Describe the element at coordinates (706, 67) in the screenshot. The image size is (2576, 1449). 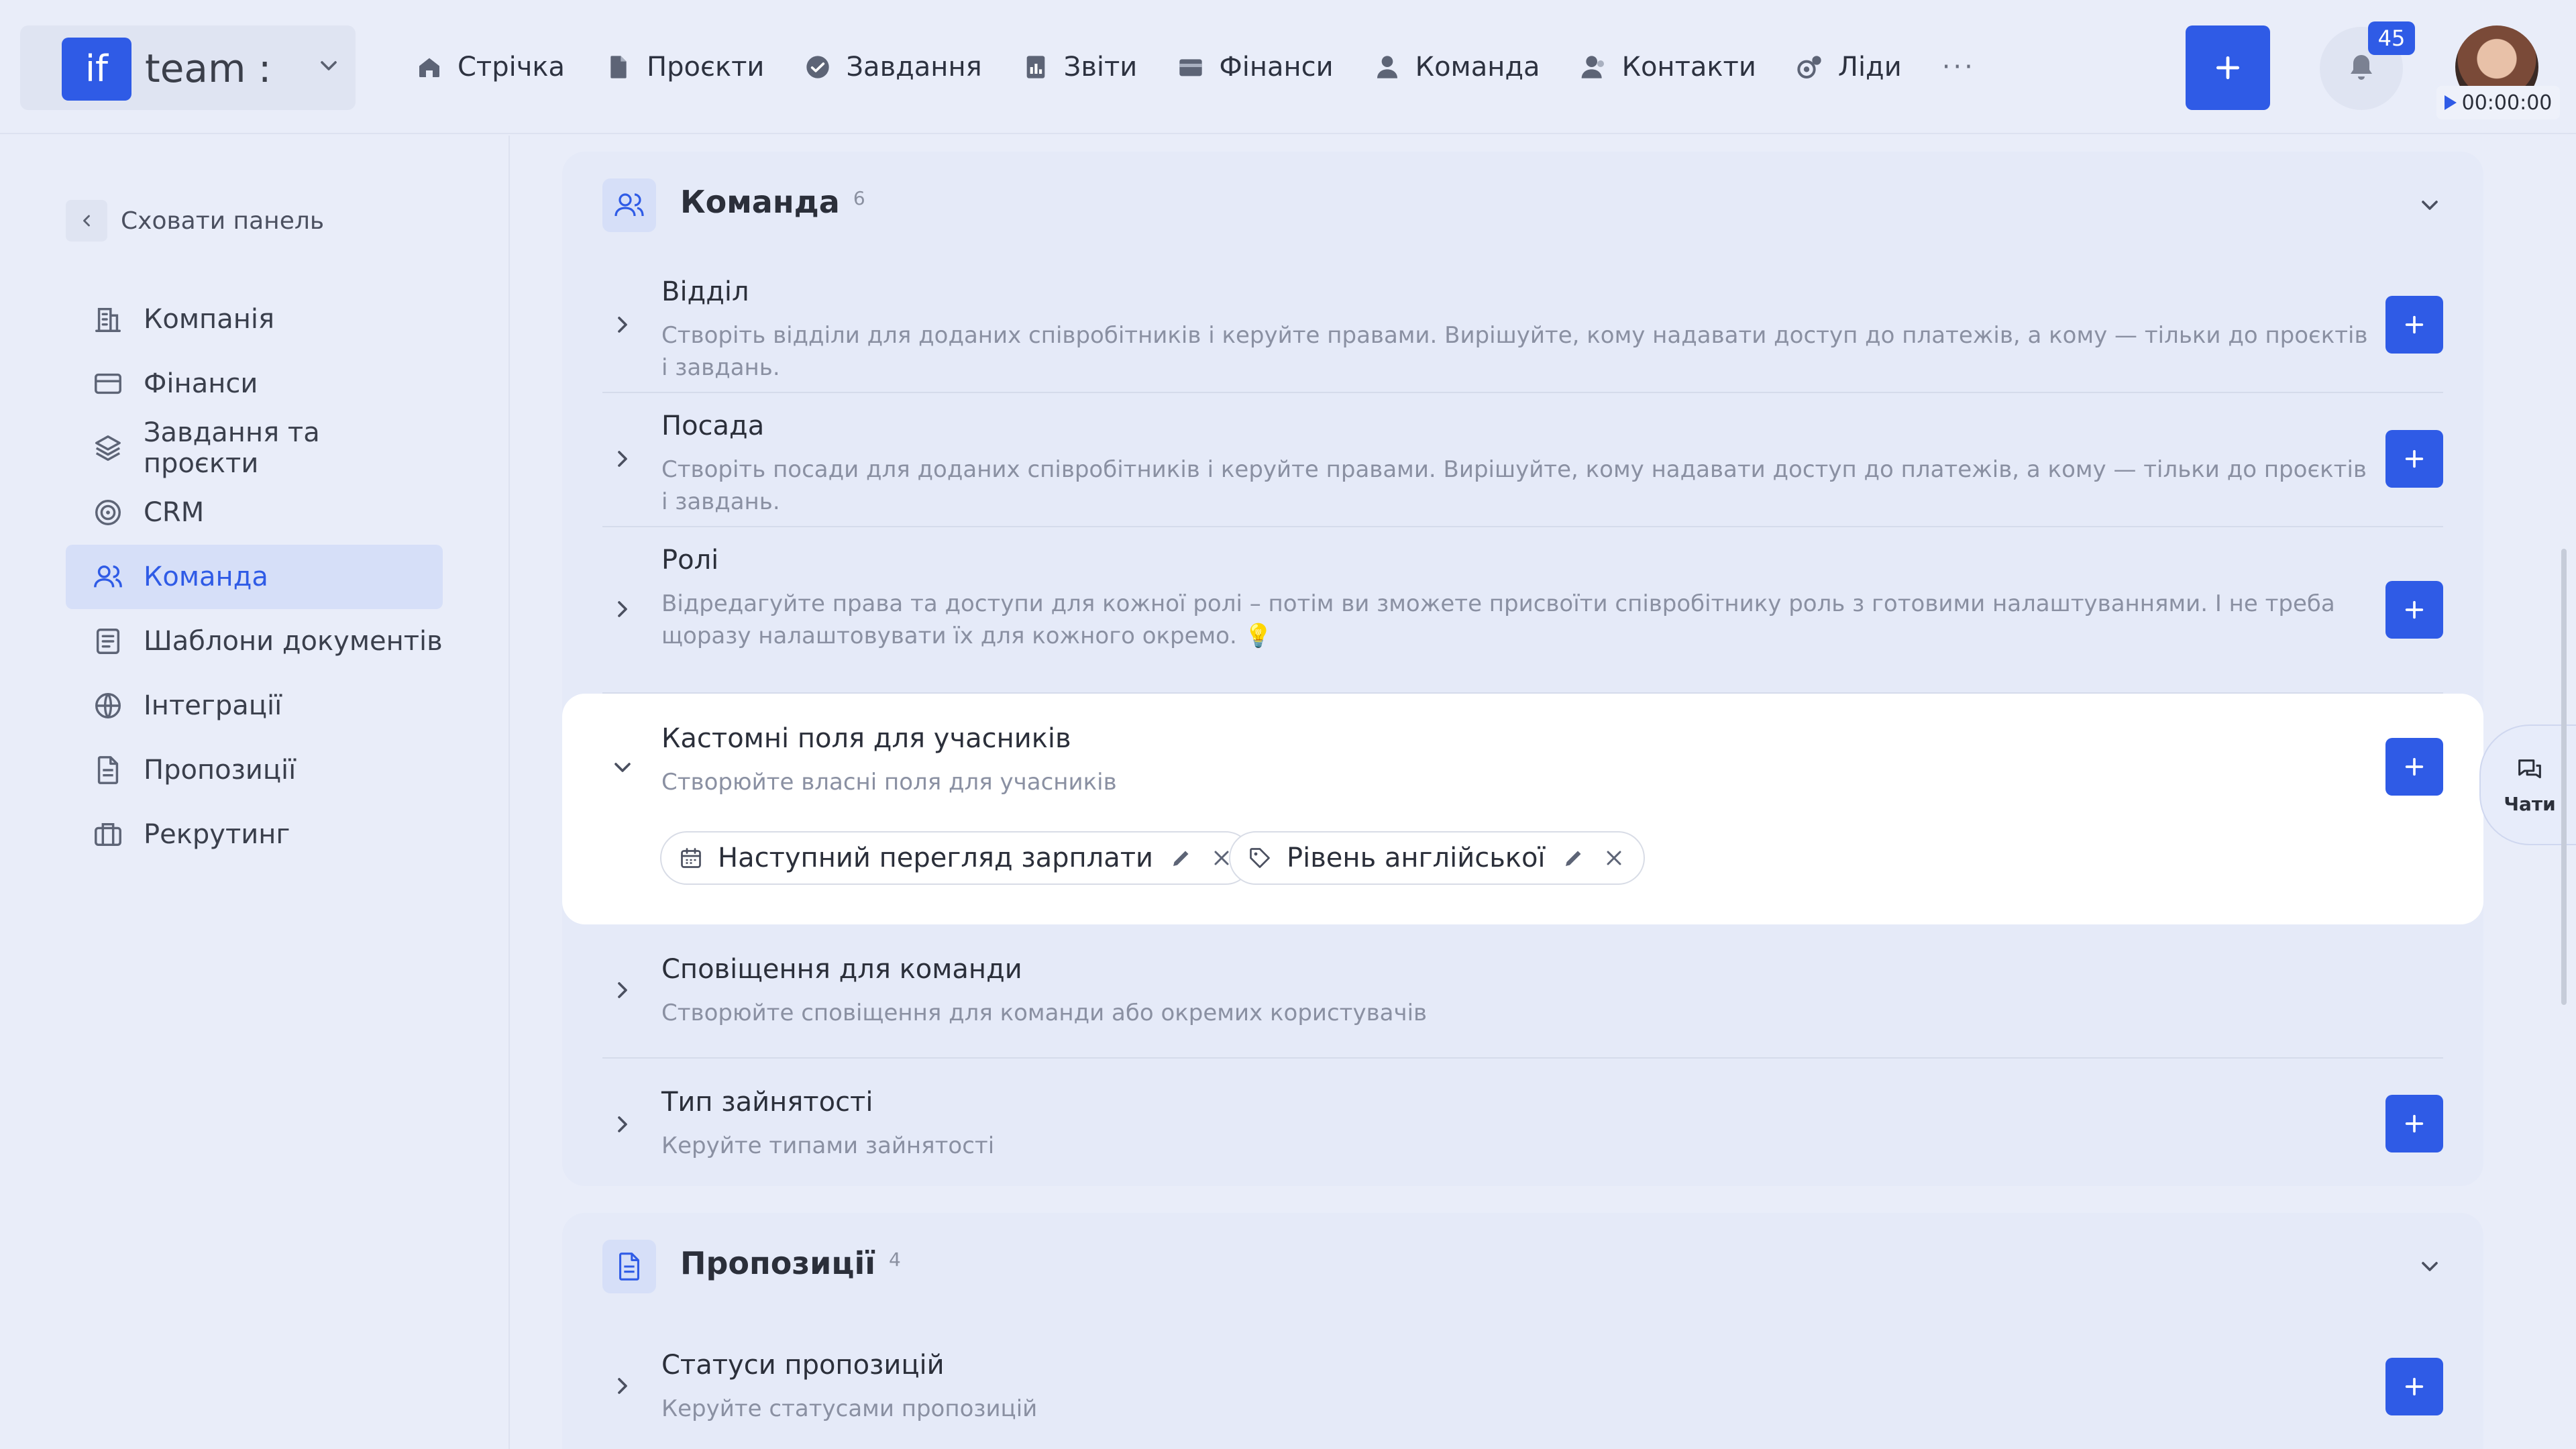
I see `nav-label: Проєкти` at that location.